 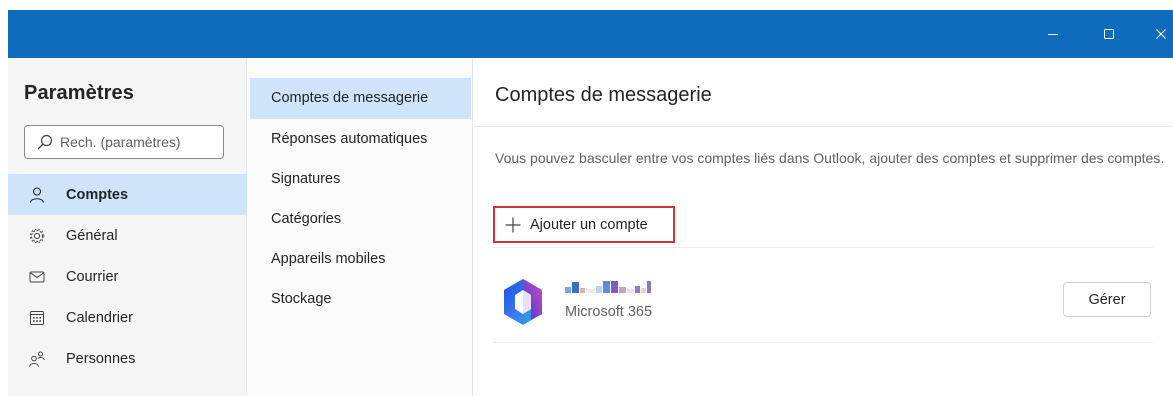 What do you see at coordinates (79, 93) in the screenshot?
I see `settings-title: Paramètres` at bounding box center [79, 93].